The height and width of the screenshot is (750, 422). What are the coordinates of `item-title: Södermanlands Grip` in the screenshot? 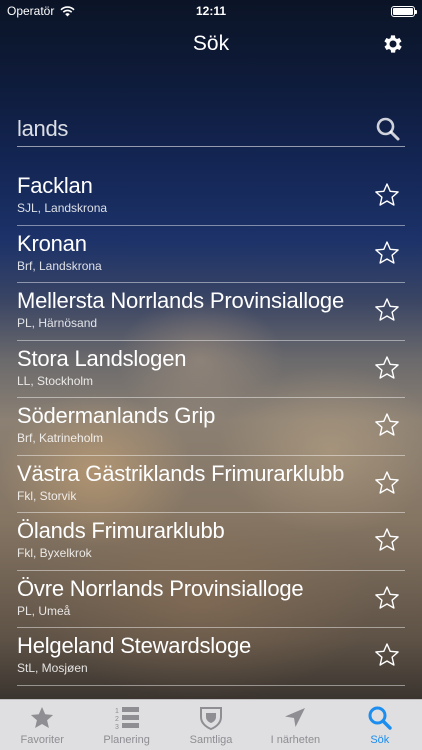 It's located at (116, 415).